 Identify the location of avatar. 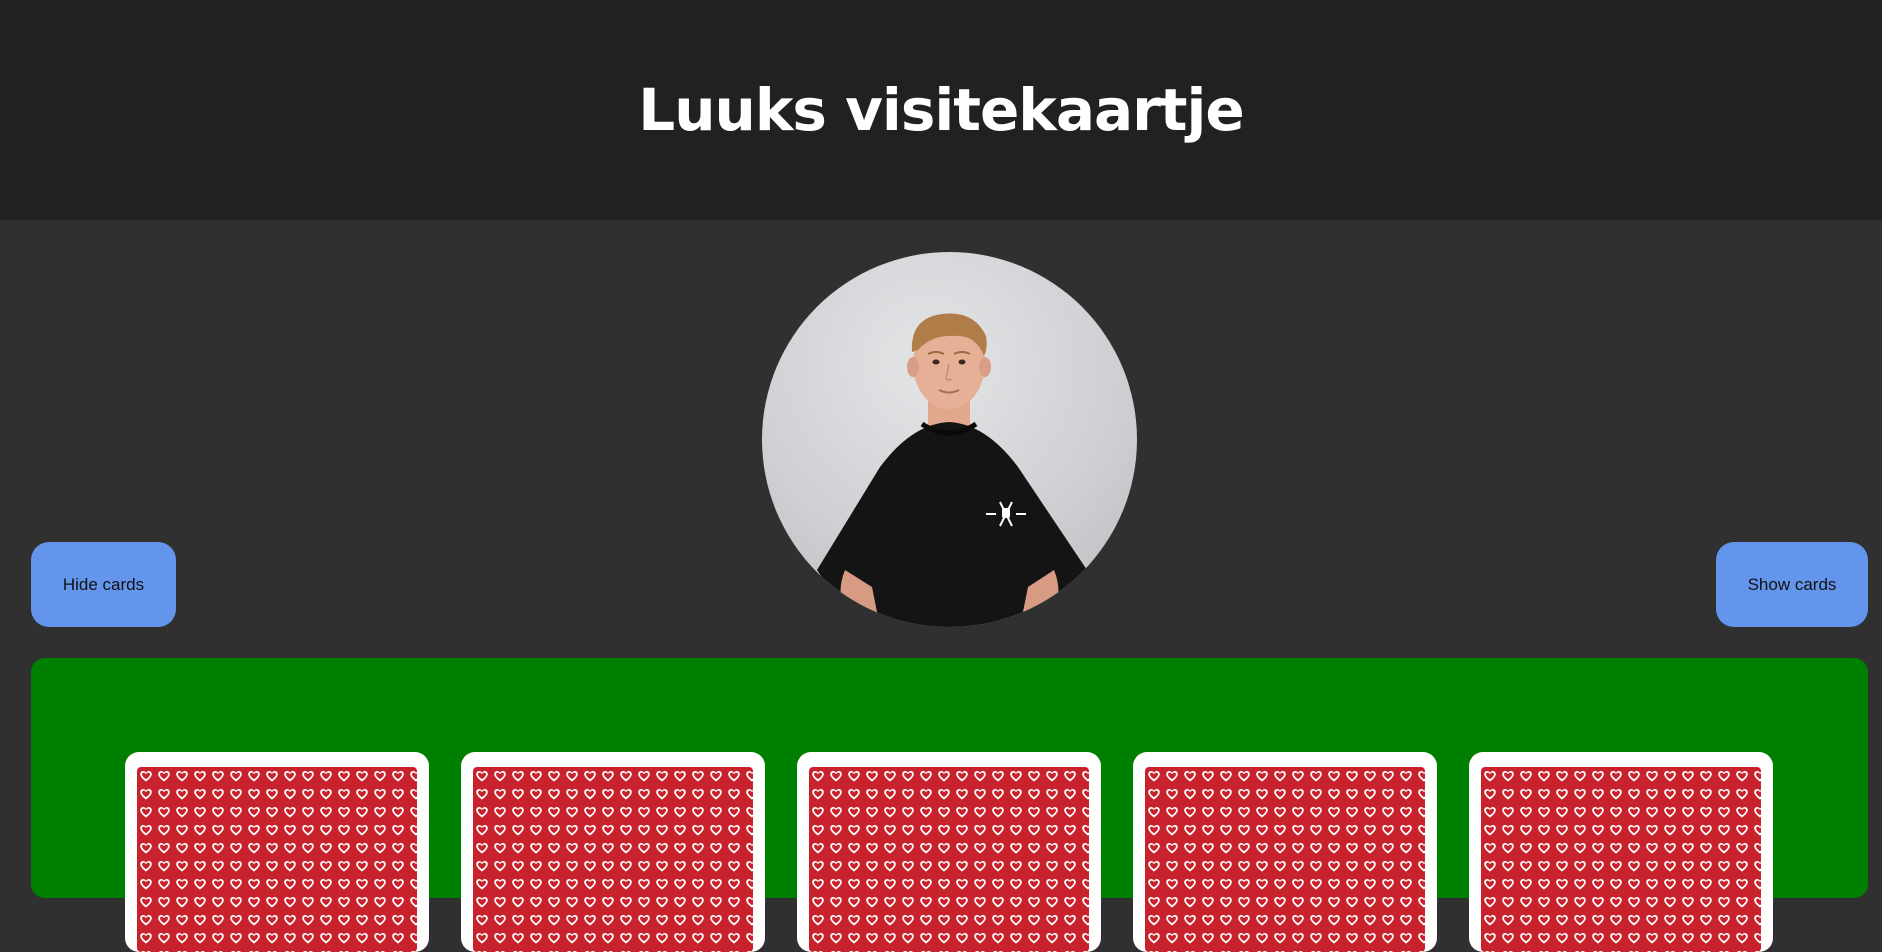
(949, 439).